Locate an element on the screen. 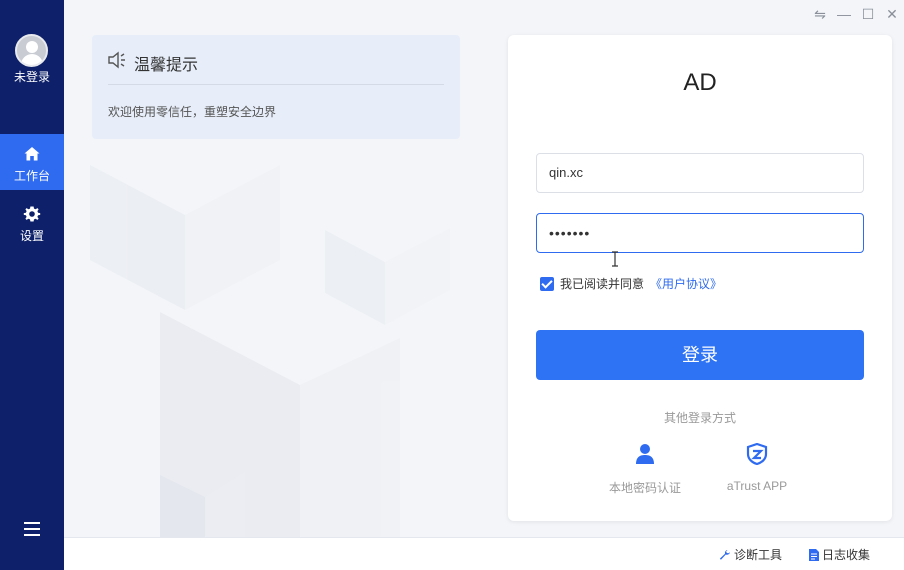 The width and height of the screenshot is (904, 570). log-collect-button: 日志收集 is located at coordinates (839, 554).